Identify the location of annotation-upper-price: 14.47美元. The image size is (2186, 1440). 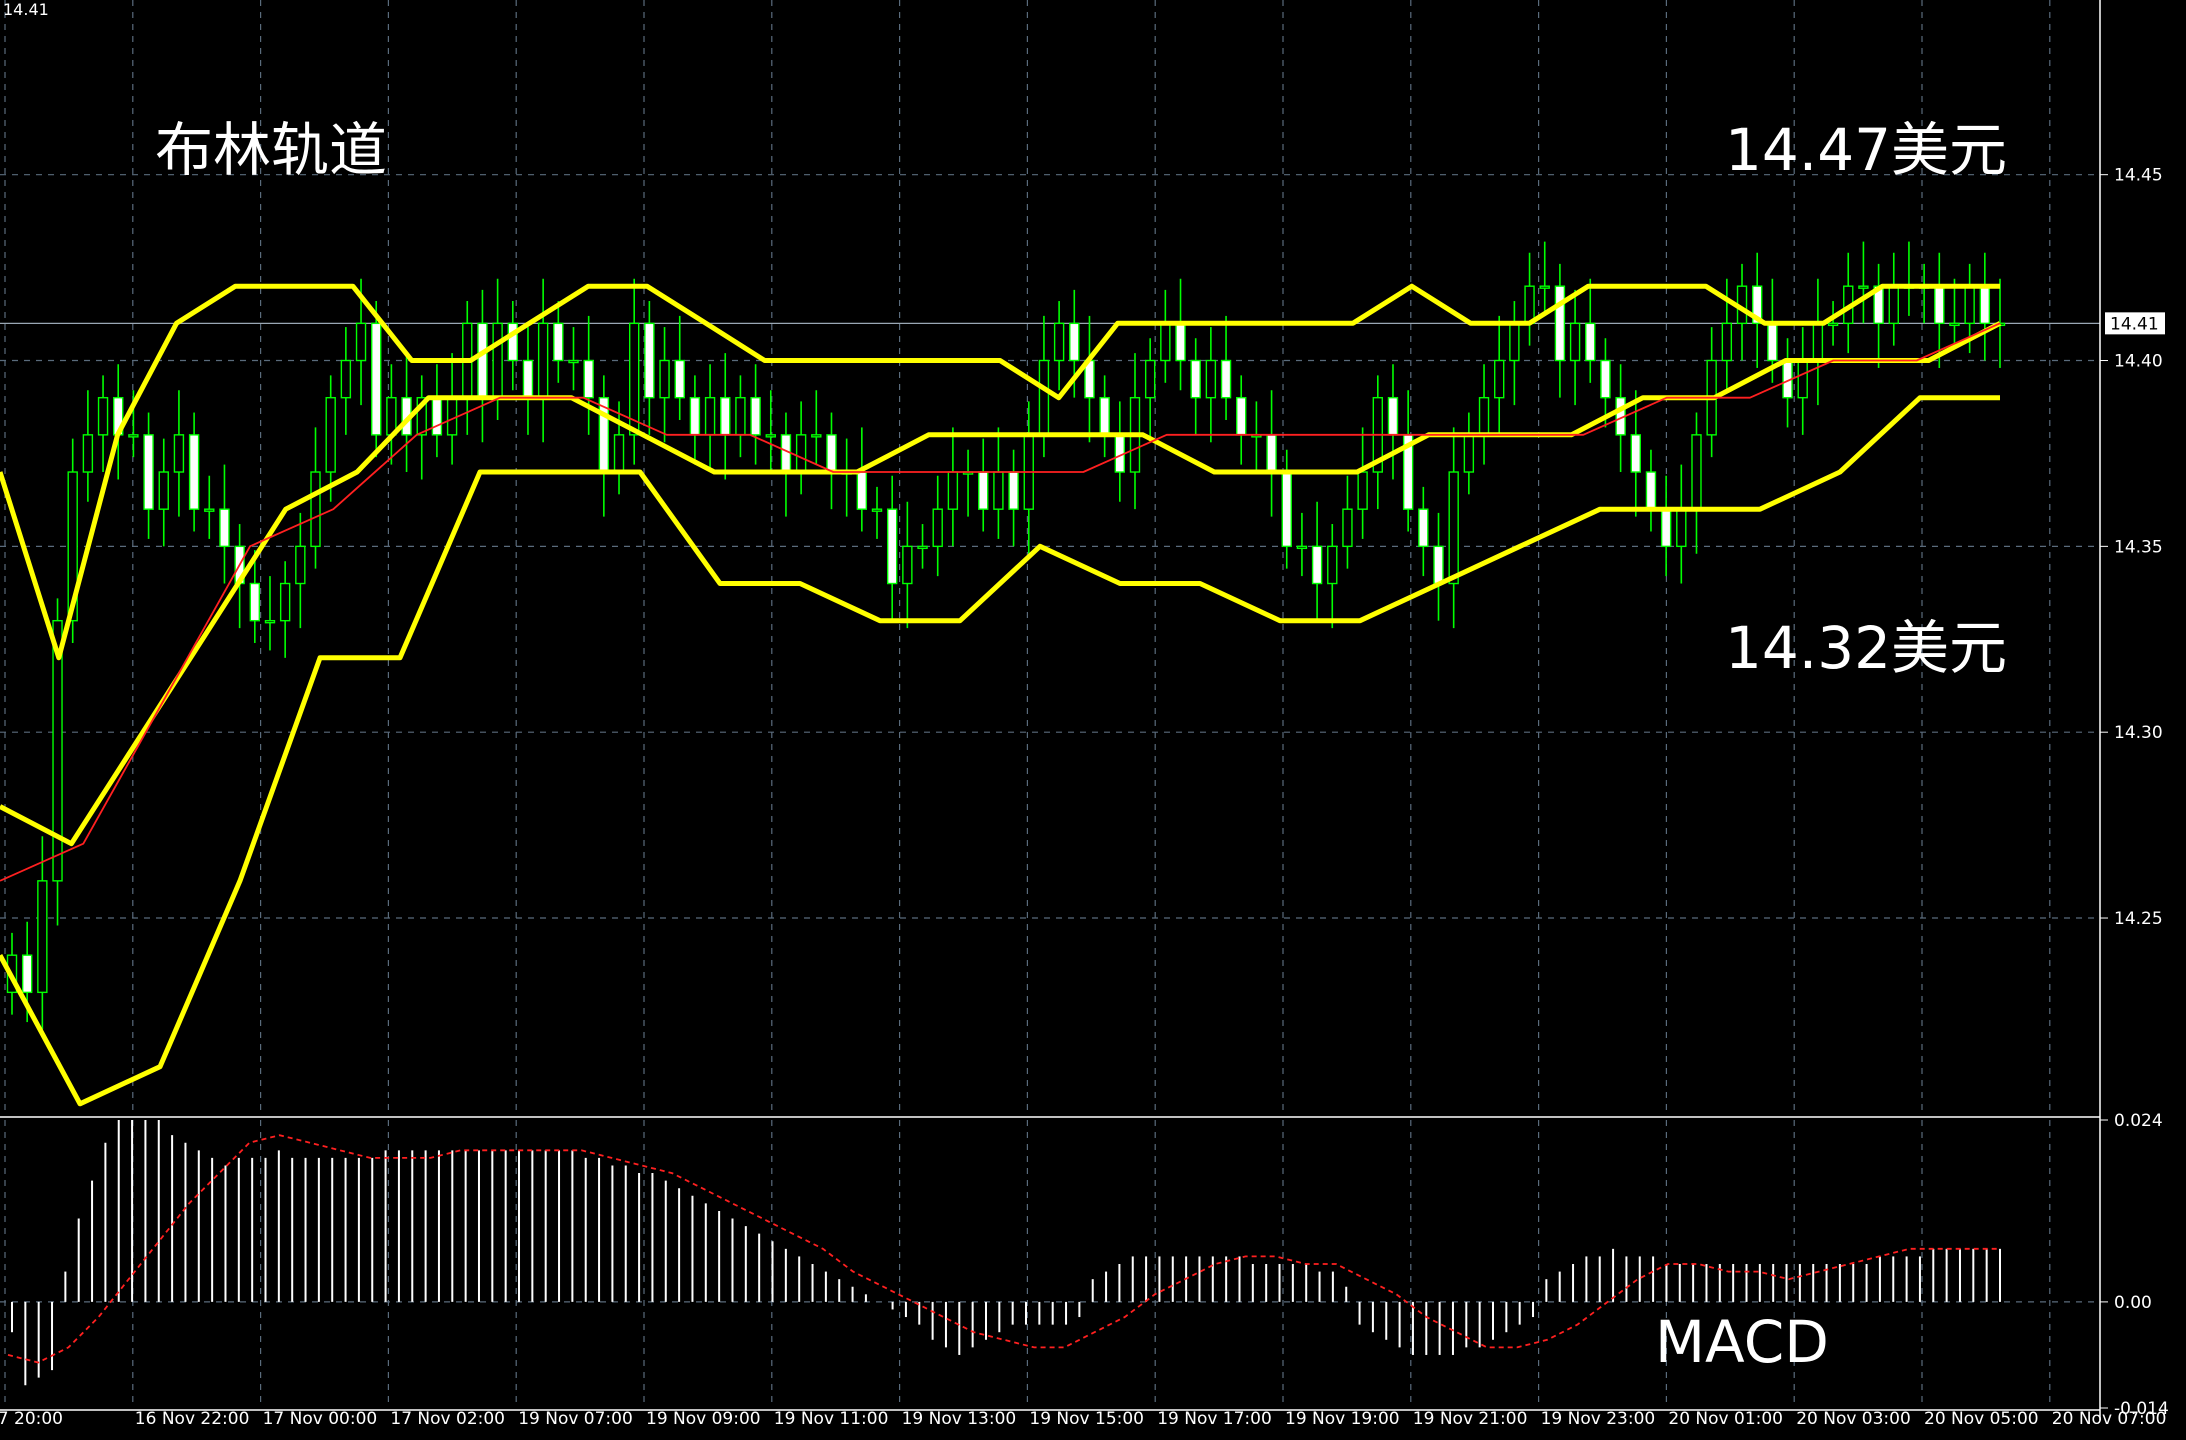
(1866, 150).